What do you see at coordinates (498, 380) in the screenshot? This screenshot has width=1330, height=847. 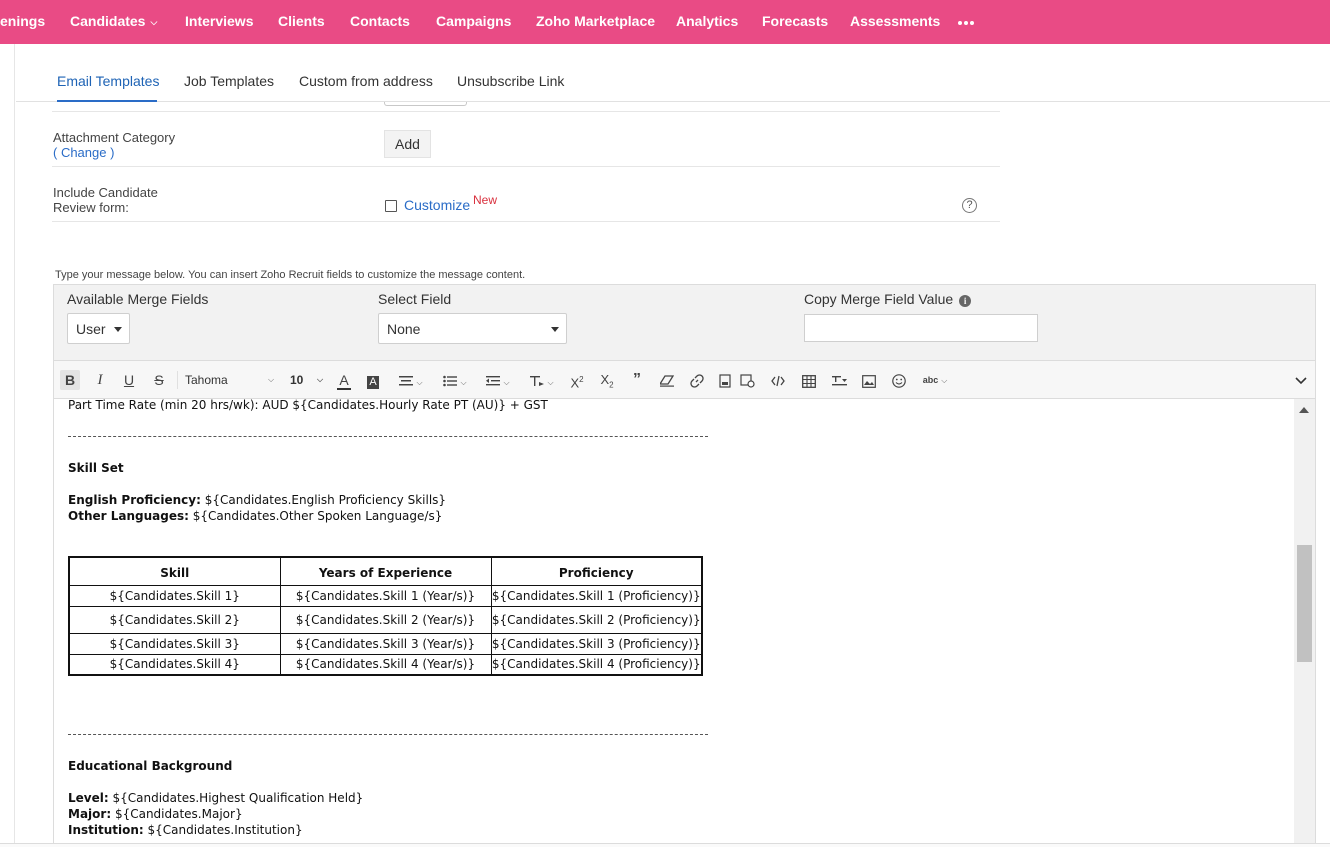 I see `indent-icon: ⌵` at bounding box center [498, 380].